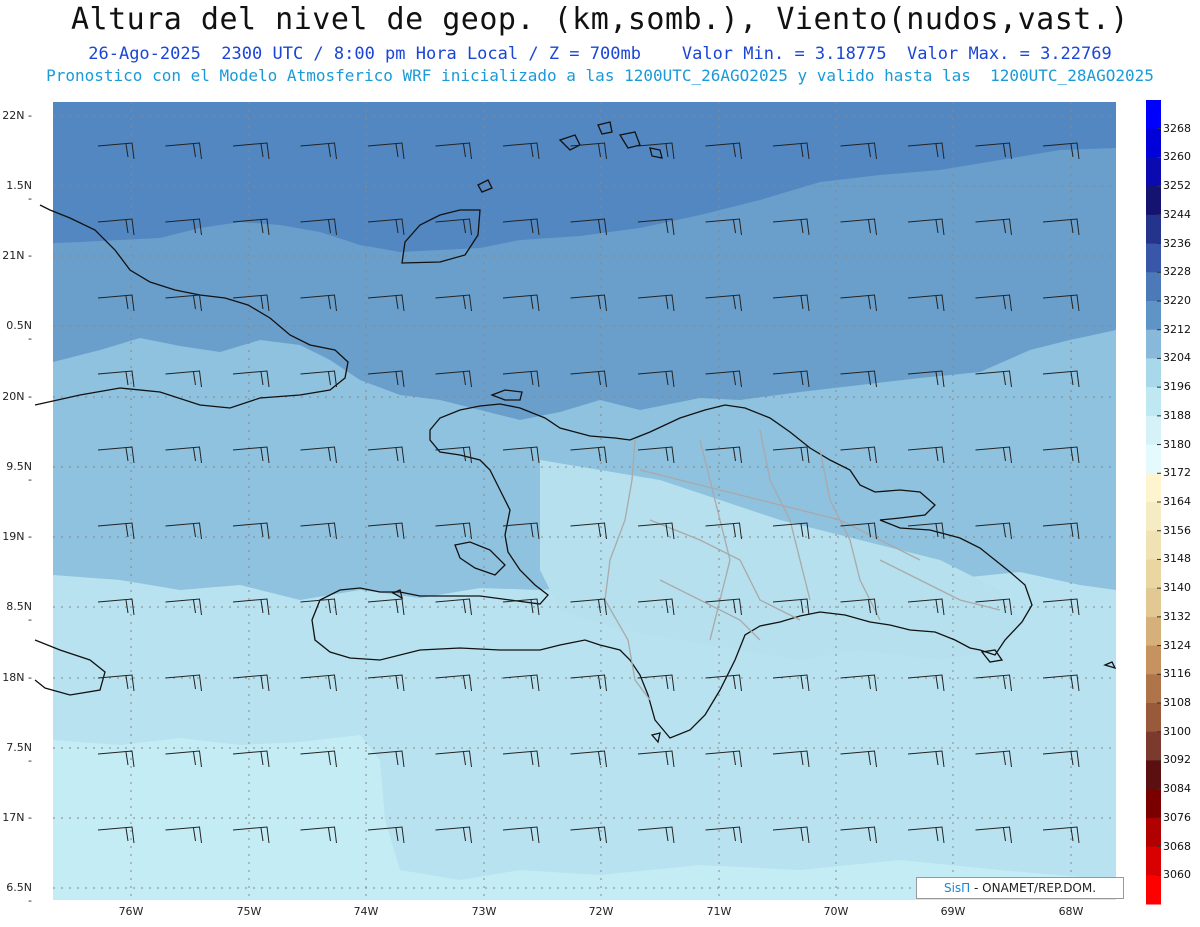 The width and height of the screenshot is (1200, 927). I want to click on colorbar-label: 3100, so click(1177, 731).